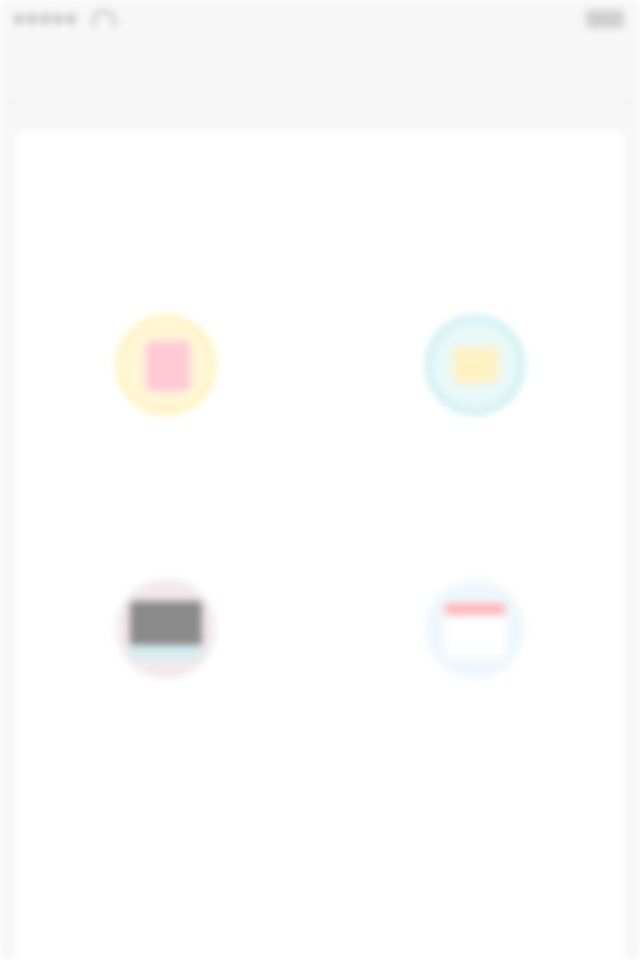 The width and height of the screenshot is (640, 960). Describe the element at coordinates (320, 72) in the screenshot. I see `nav-bar` at that location.